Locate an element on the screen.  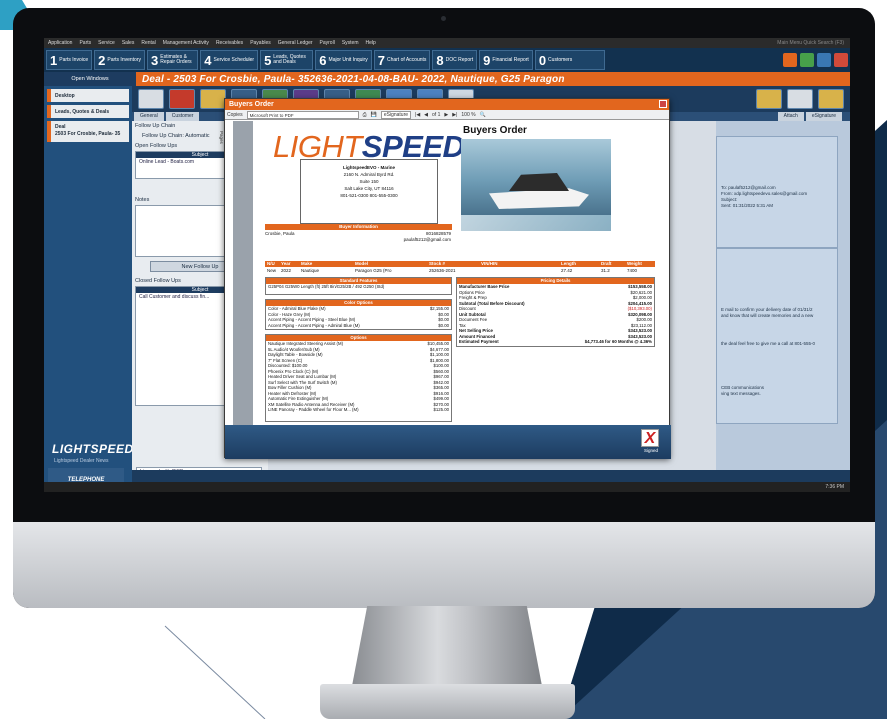
camera-icon is located at coordinates (443, 18).